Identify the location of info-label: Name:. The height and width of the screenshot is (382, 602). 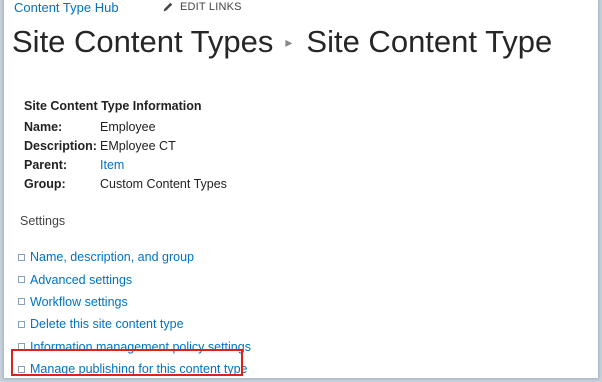
(43, 127).